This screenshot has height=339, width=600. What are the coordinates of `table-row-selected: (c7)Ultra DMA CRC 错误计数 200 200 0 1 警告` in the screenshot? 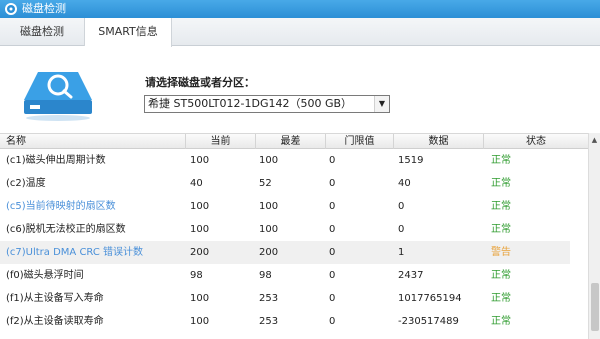 It's located at (285, 252).